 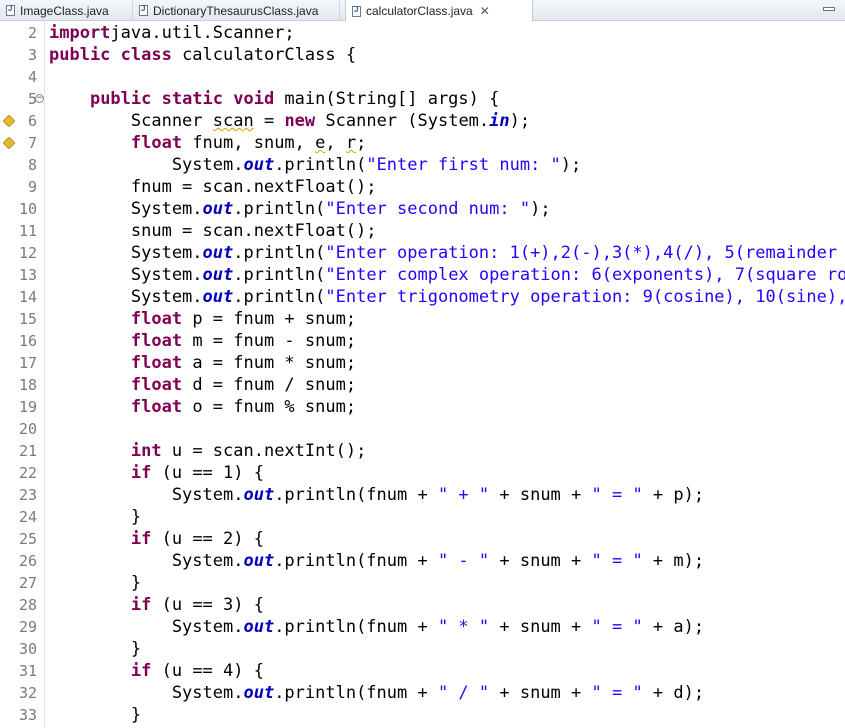 I want to click on code-text: float p = fnum + snum;, so click(x=202, y=319).